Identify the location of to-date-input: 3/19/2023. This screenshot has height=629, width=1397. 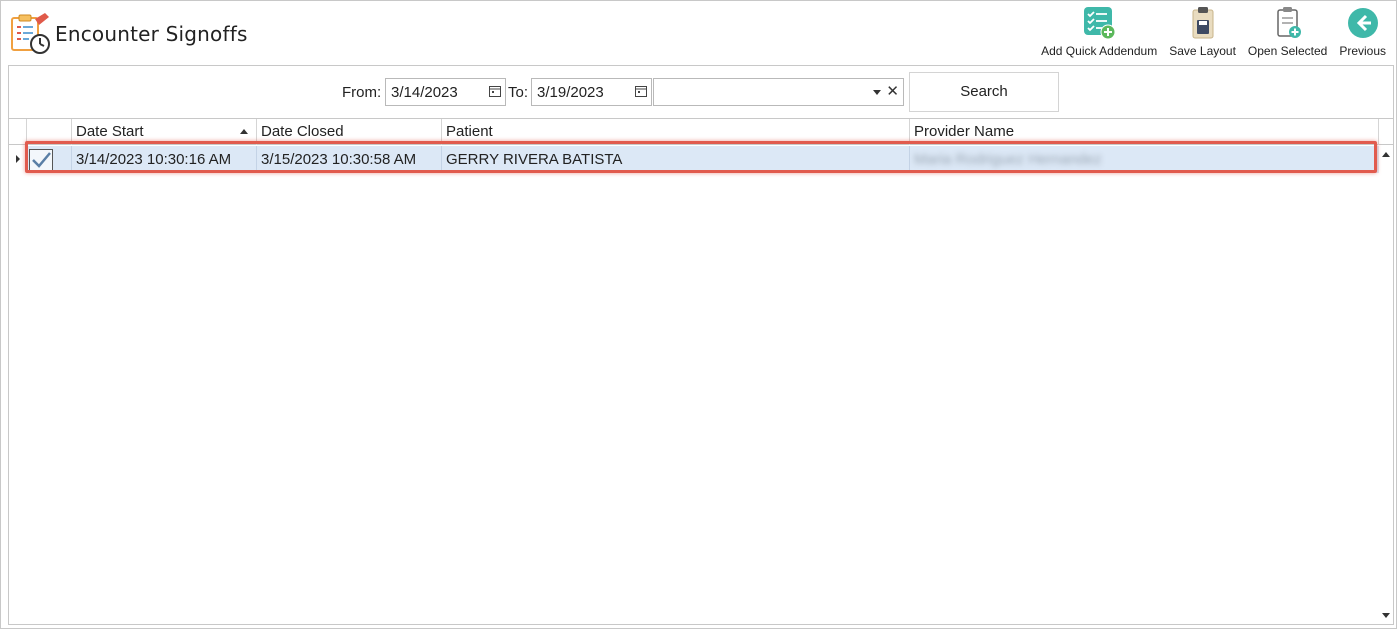
(591, 92).